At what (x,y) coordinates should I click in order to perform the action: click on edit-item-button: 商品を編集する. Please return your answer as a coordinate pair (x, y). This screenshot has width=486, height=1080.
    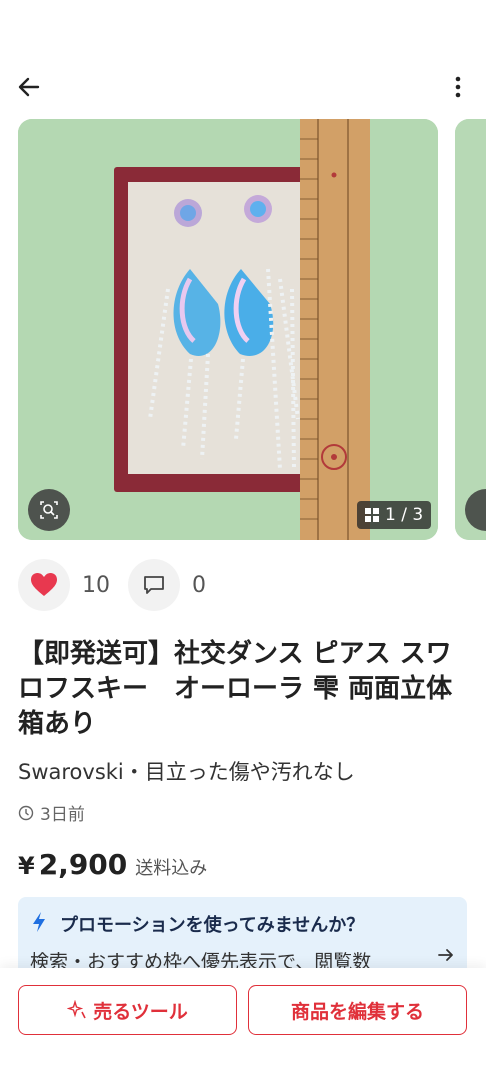
    Looking at the image, I should click on (357, 1010).